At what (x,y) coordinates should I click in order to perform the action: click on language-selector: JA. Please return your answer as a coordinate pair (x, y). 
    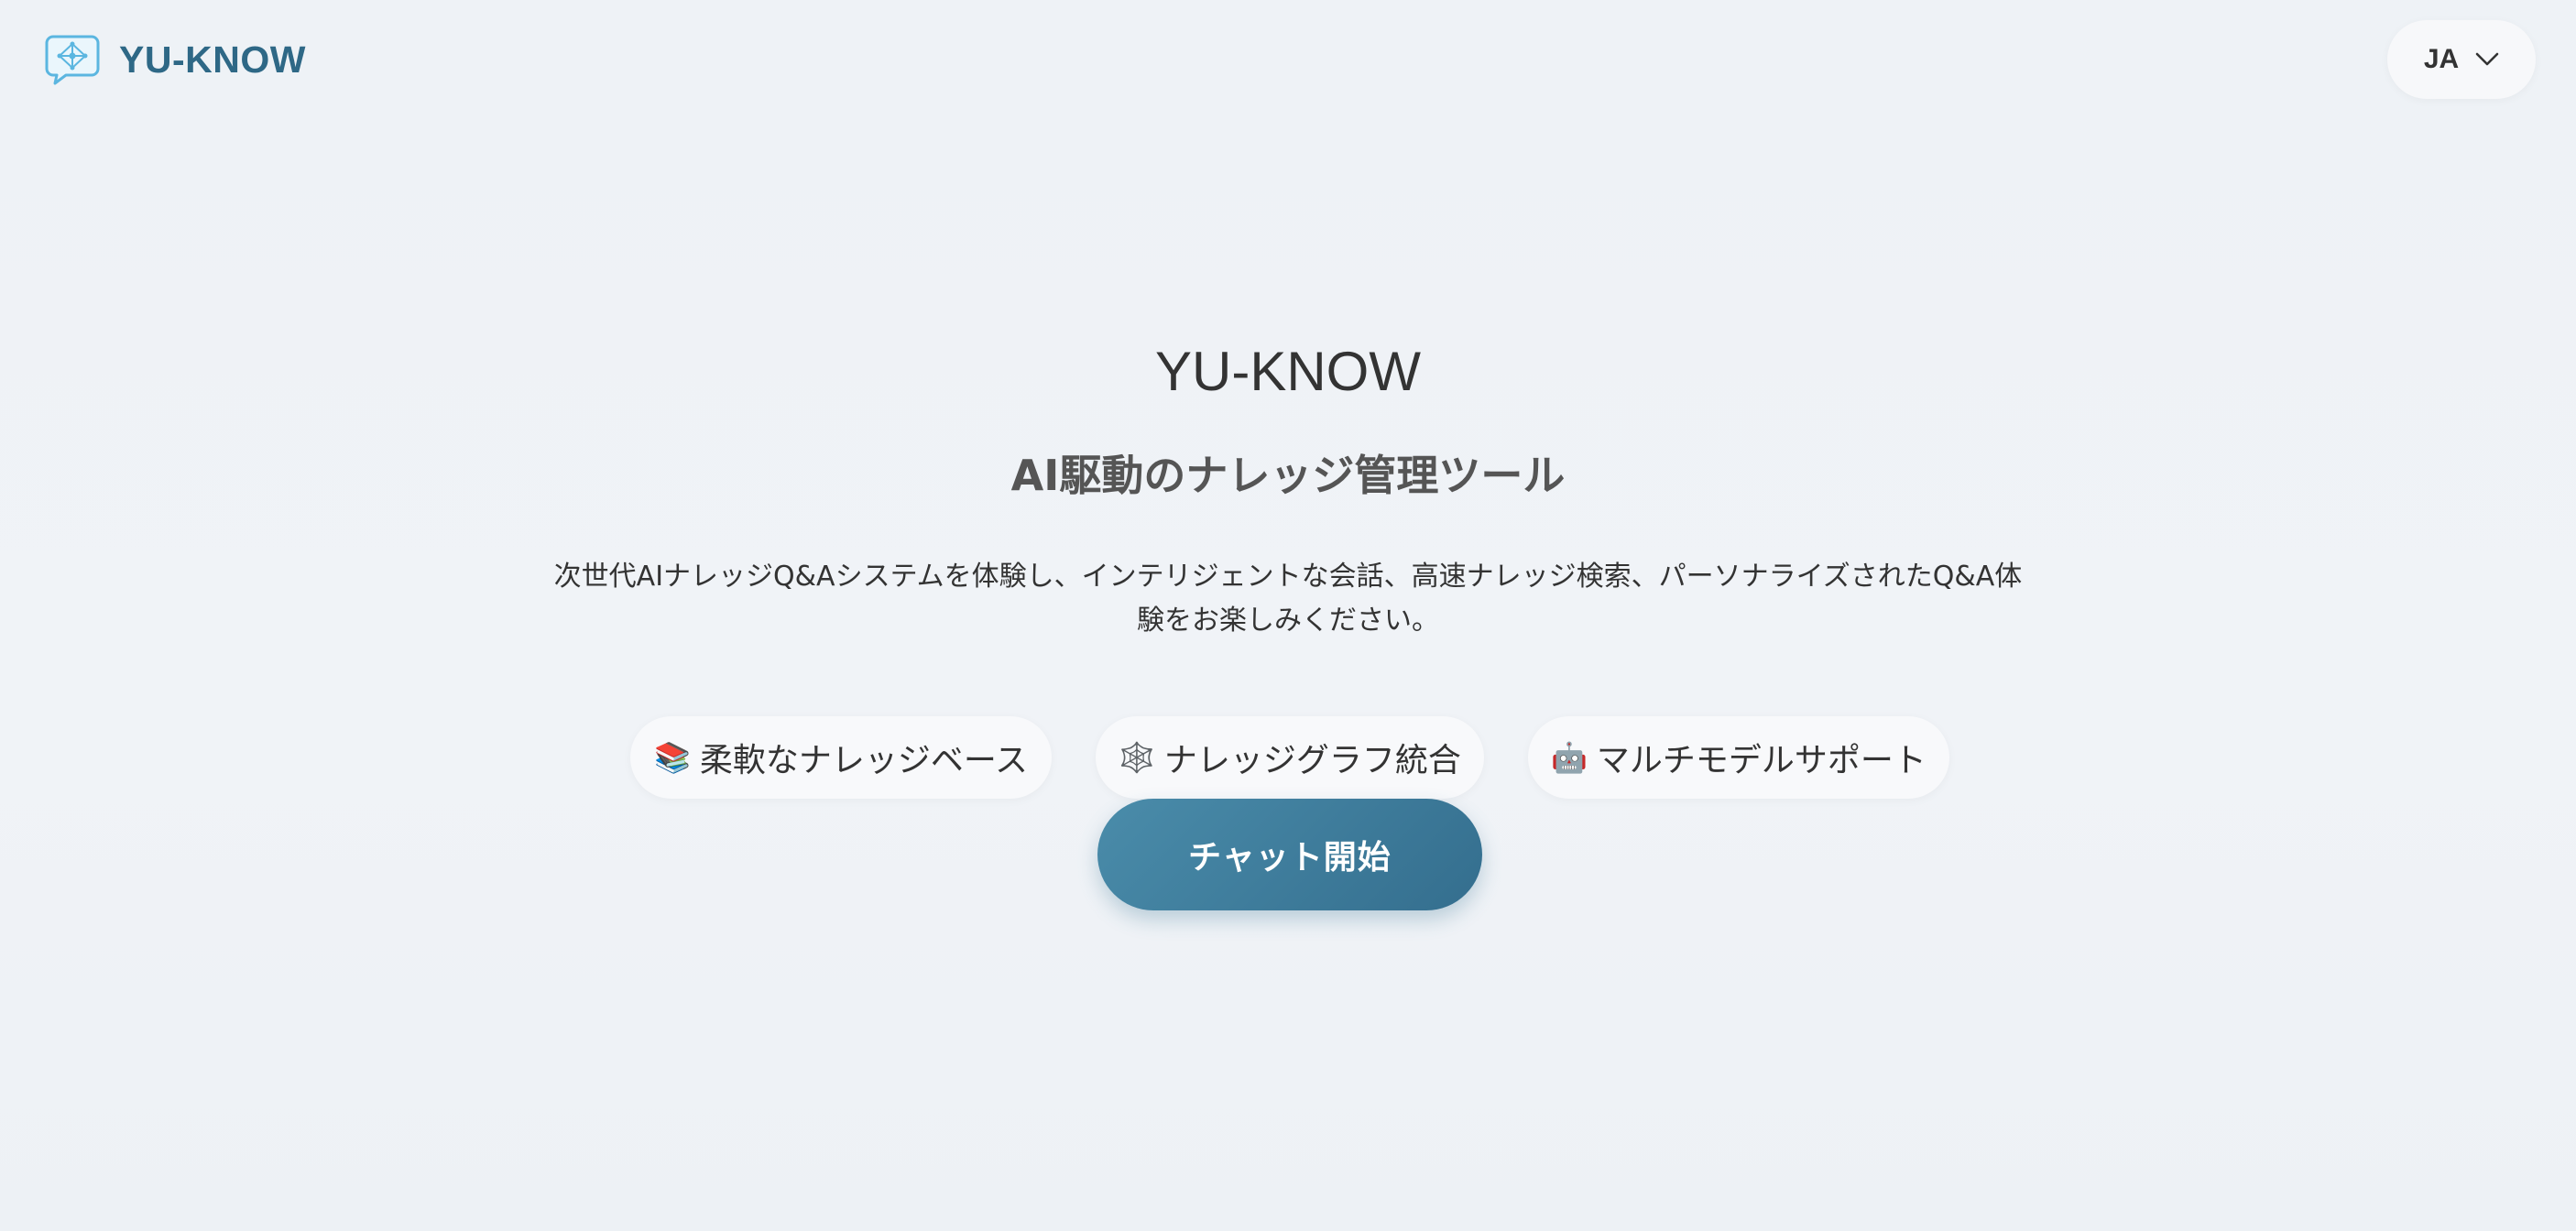
    Looking at the image, I should click on (2462, 59).